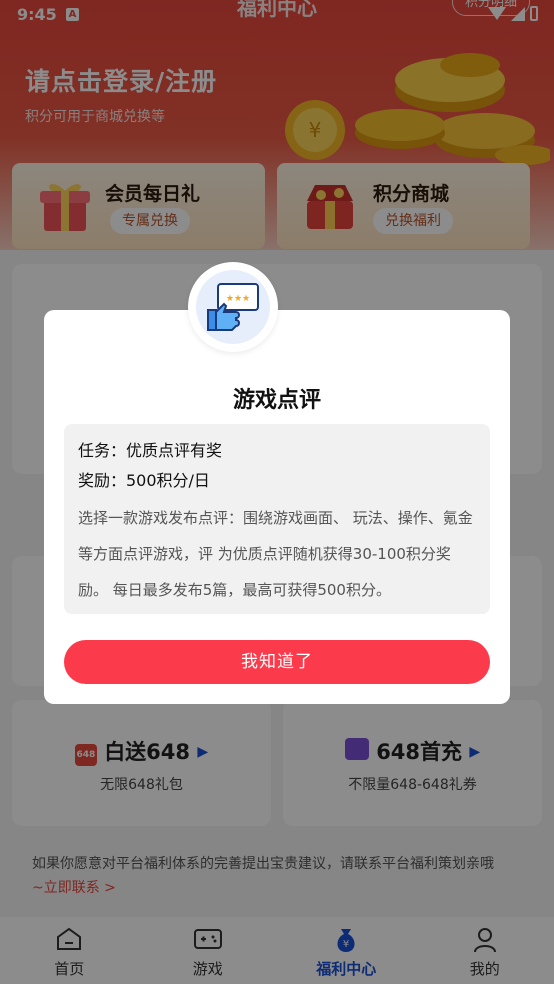 This screenshot has width=554, height=984. I want to click on icon-circle: ★★★, so click(233, 307).